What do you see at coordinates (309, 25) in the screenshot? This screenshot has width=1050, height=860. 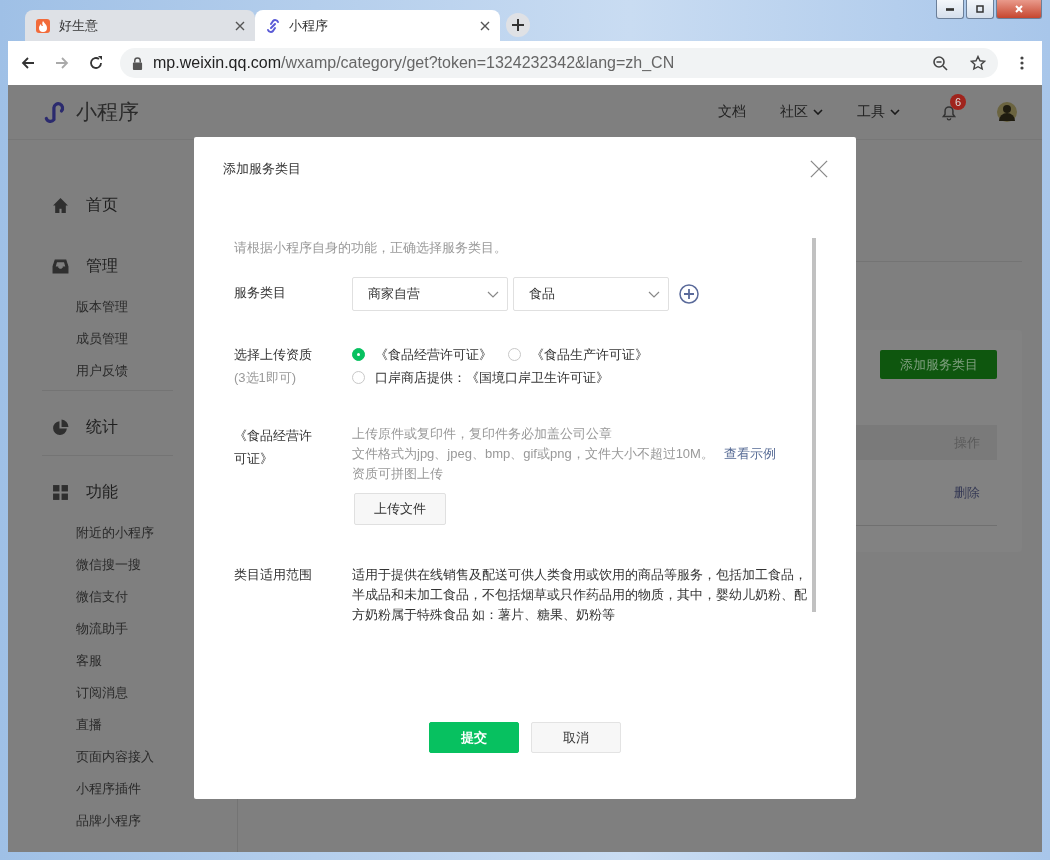 I see `tab-title: 小程序` at bounding box center [309, 25].